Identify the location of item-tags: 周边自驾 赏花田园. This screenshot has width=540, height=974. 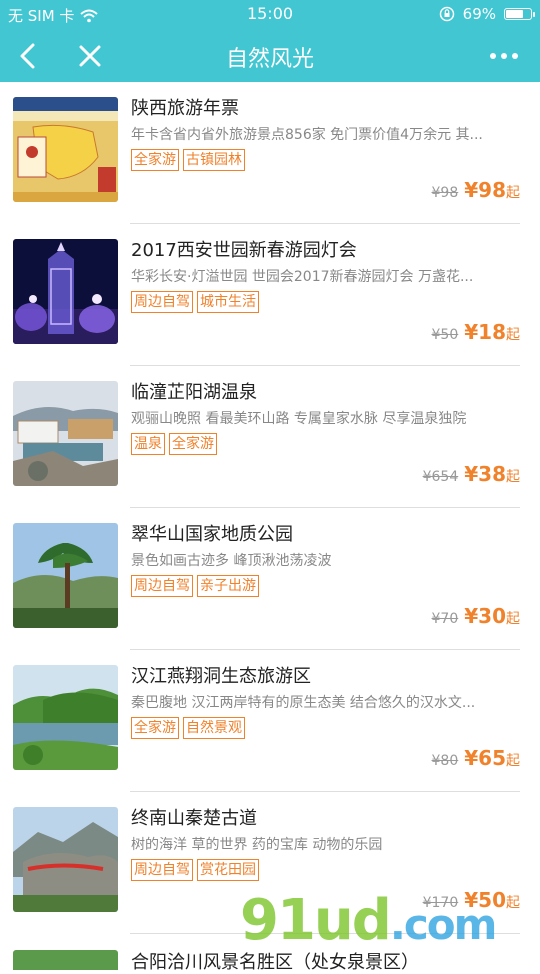
(195, 870).